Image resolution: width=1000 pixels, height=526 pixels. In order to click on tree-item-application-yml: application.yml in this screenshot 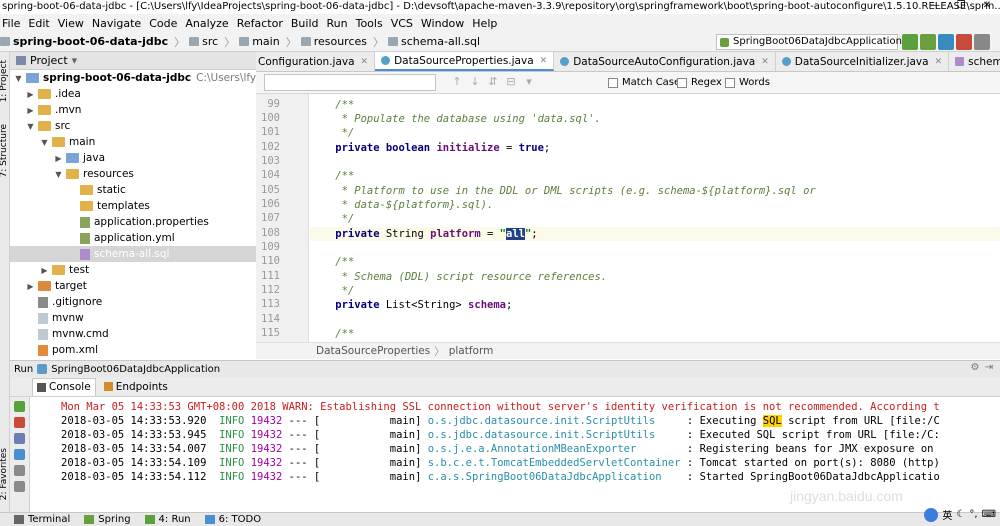, I will do `click(127, 238)`.